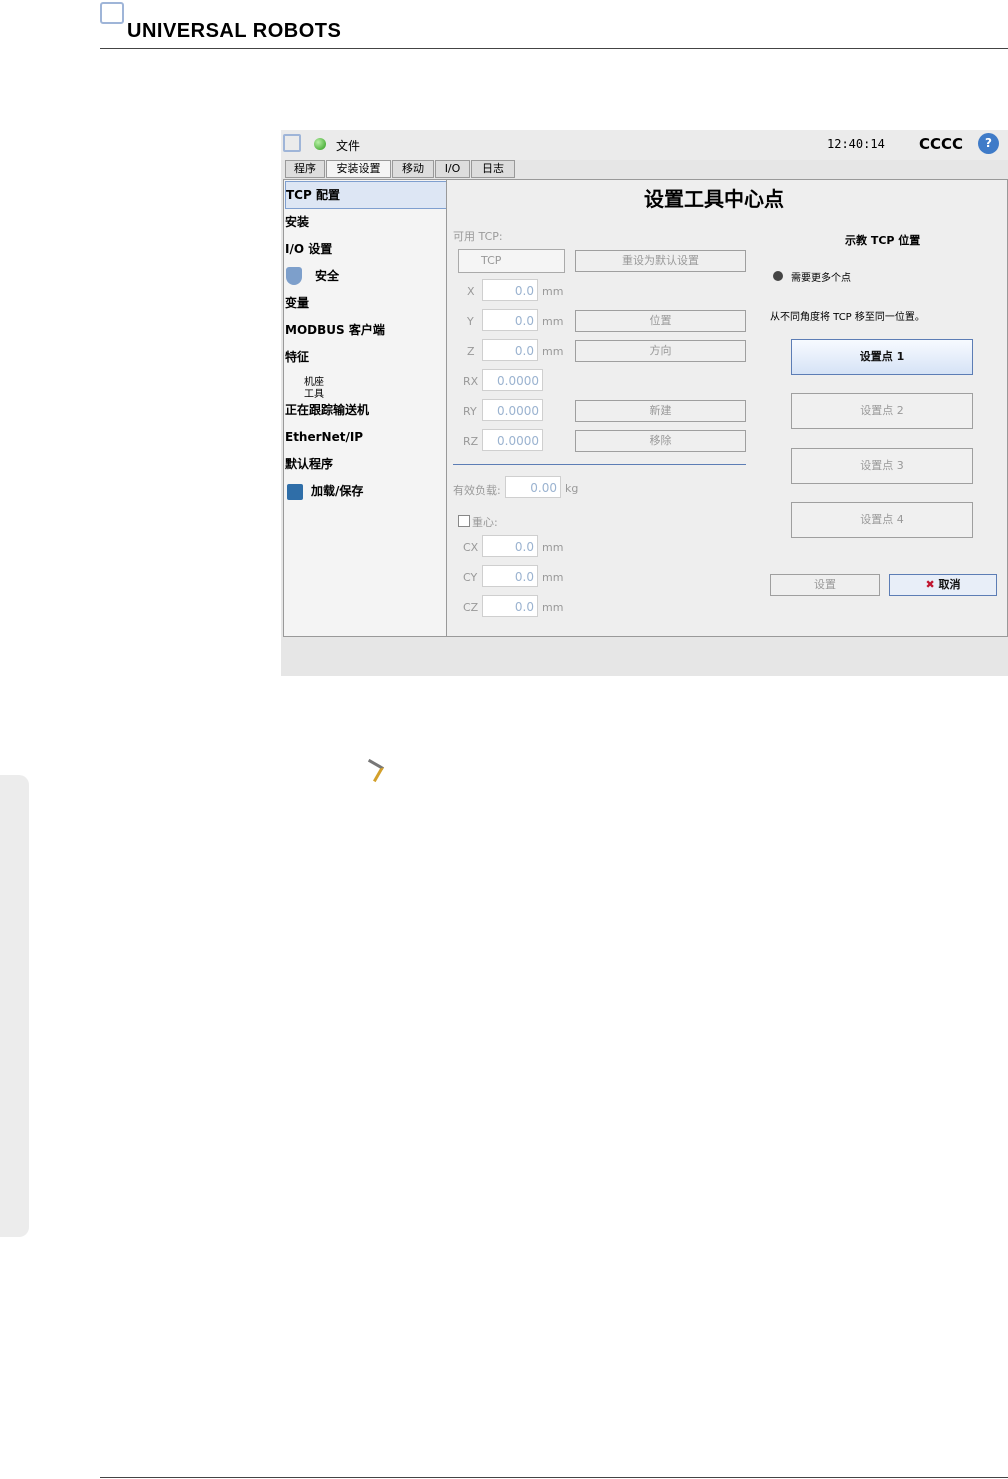 This screenshot has height=1479, width=1008. I want to click on sidebar-item-load-save: 加载/保存, so click(365, 491).